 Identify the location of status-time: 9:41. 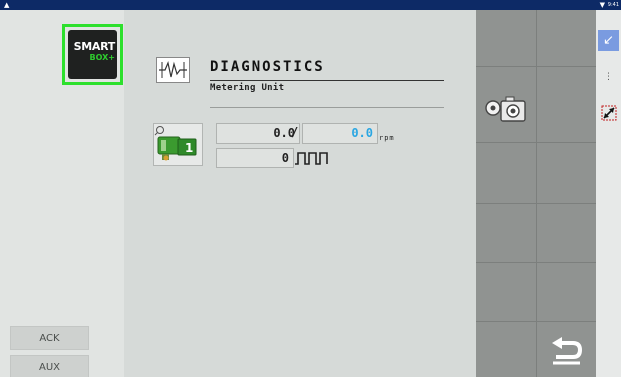
(613, 5).